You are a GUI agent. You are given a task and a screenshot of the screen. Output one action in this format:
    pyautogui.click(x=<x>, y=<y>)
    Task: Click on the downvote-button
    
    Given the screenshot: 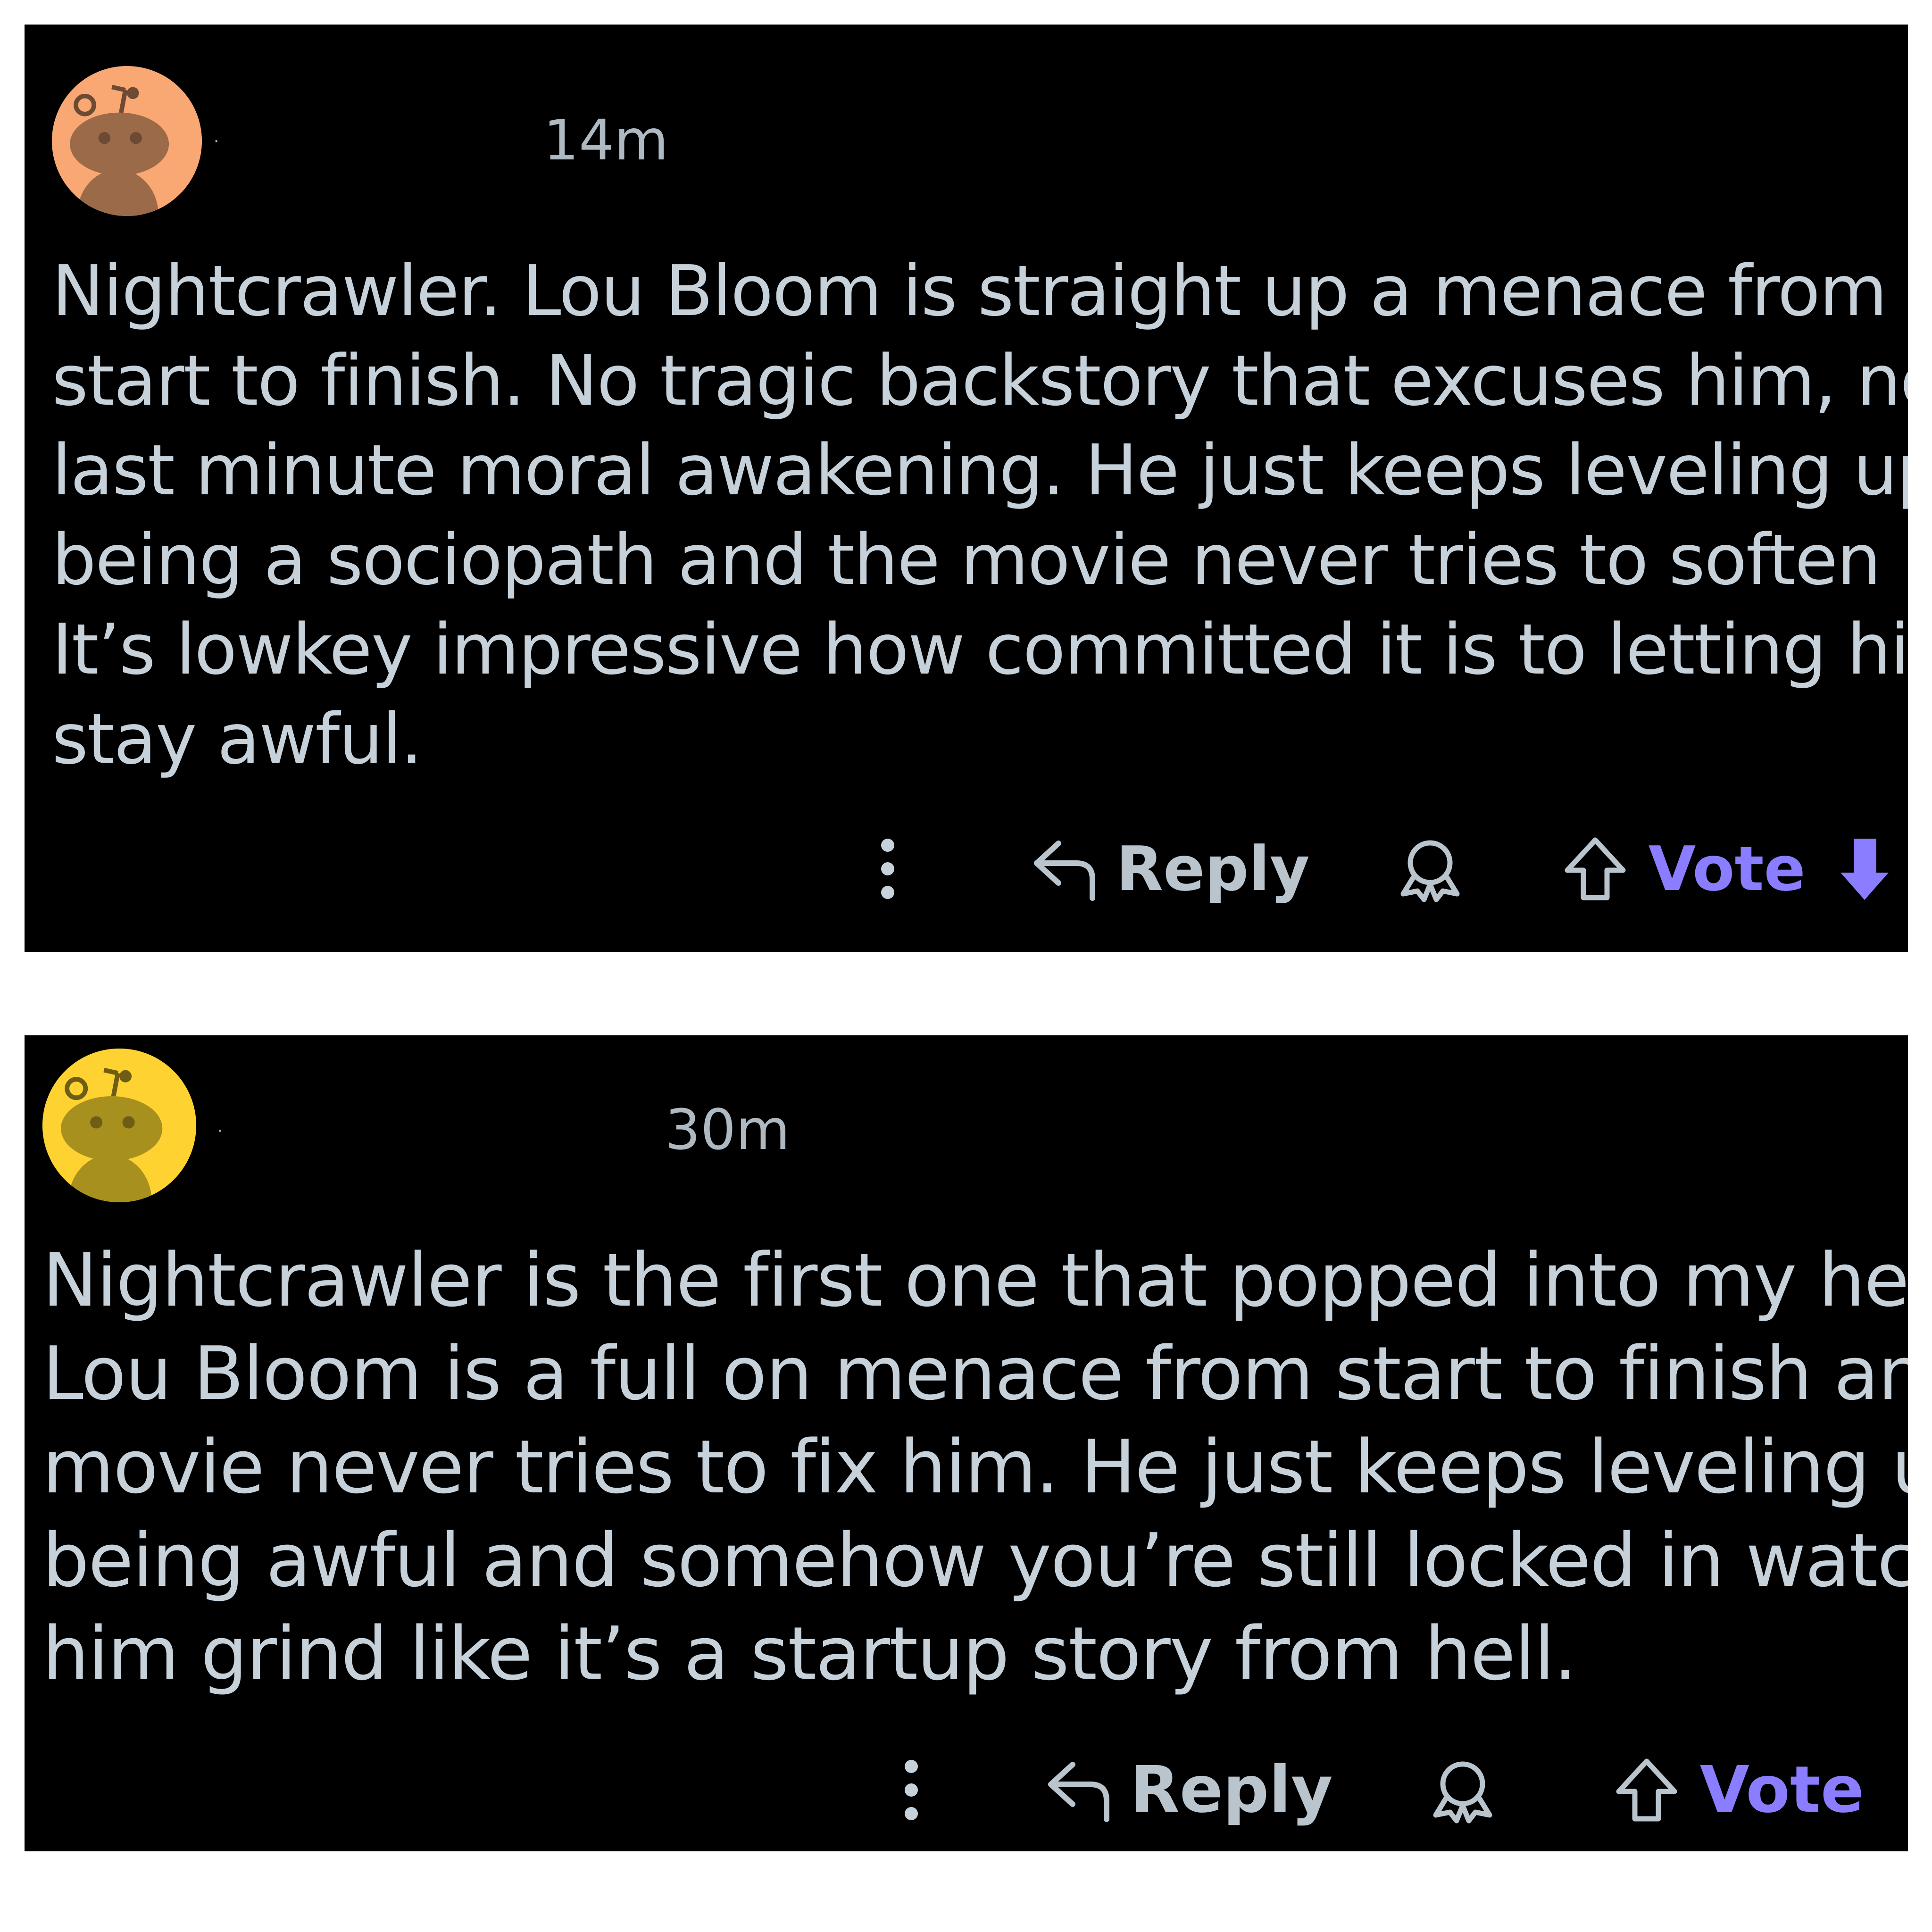 What is the action you would take?
    pyautogui.click(x=1865, y=869)
    